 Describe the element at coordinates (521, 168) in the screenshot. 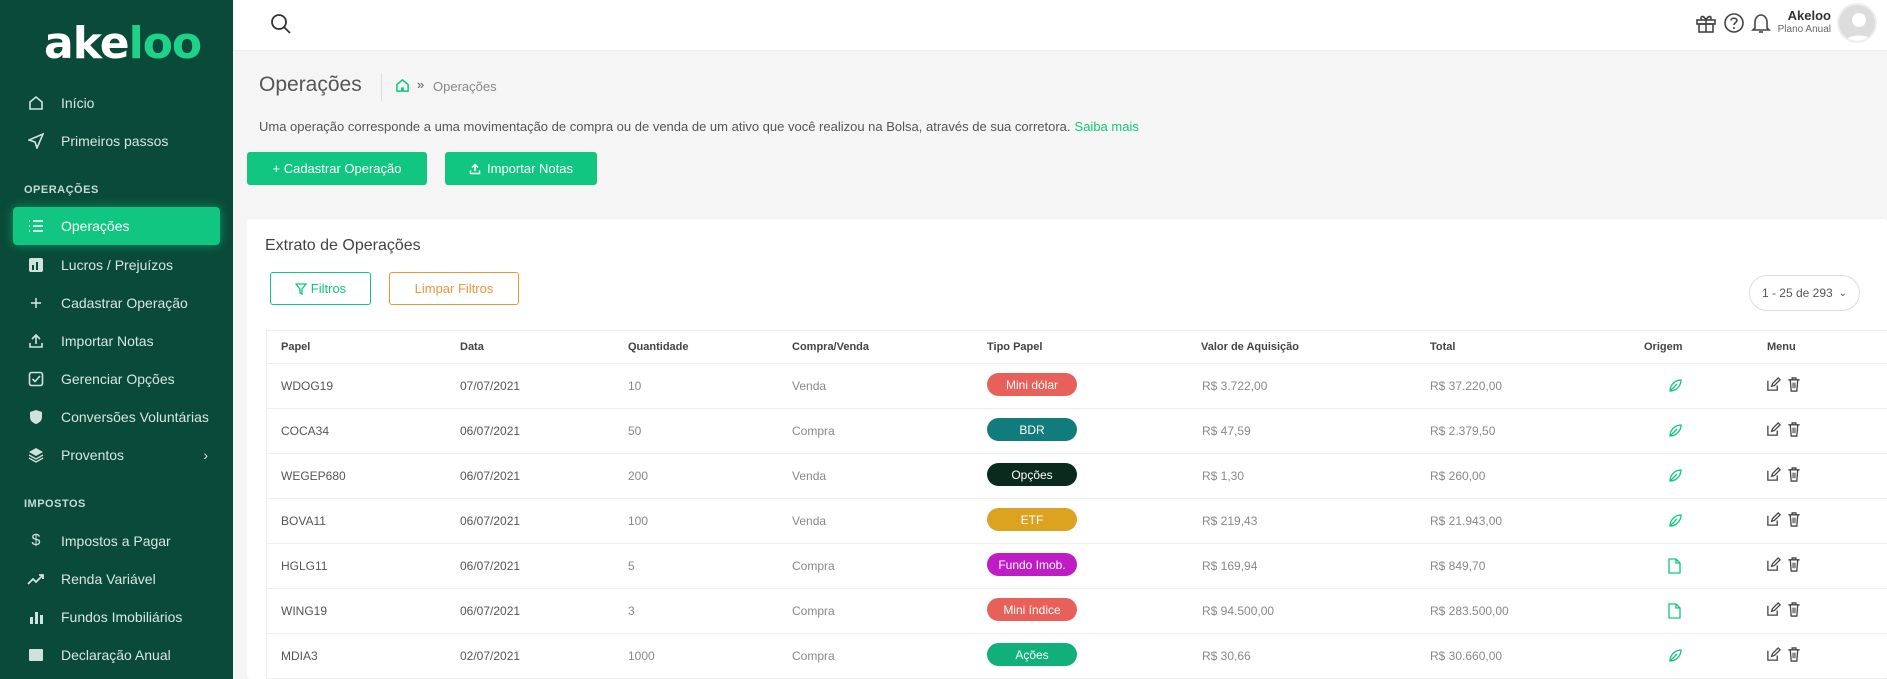

I see `importar-notas-button: Importar Notas` at that location.